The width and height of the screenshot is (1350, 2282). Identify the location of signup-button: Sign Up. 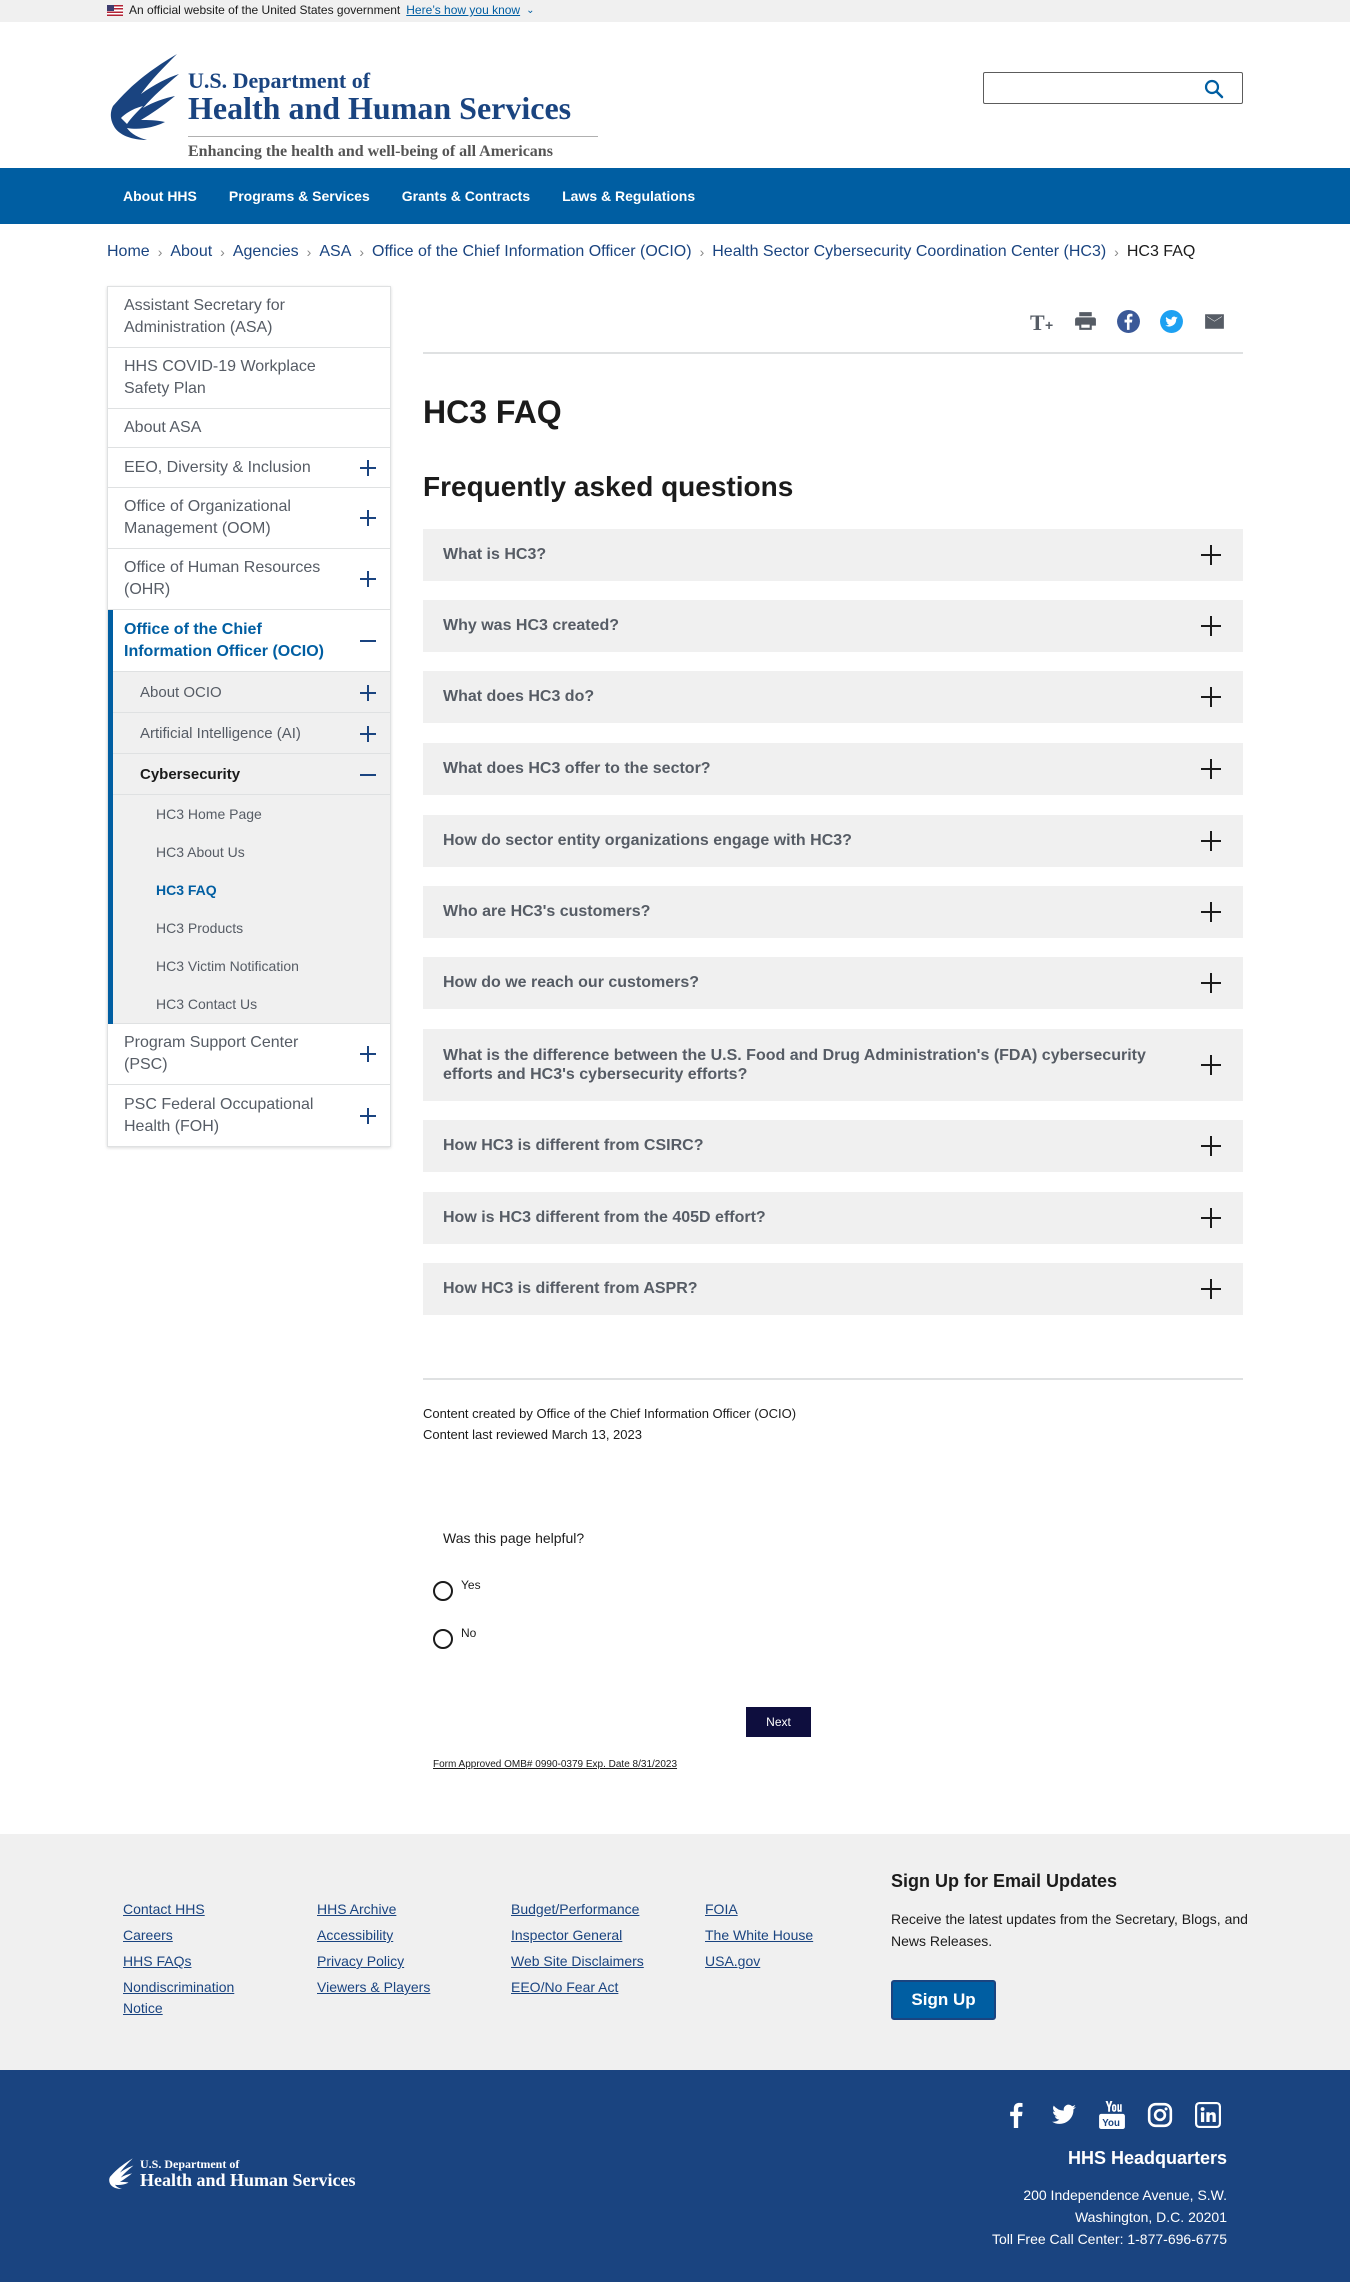
(943, 2000).